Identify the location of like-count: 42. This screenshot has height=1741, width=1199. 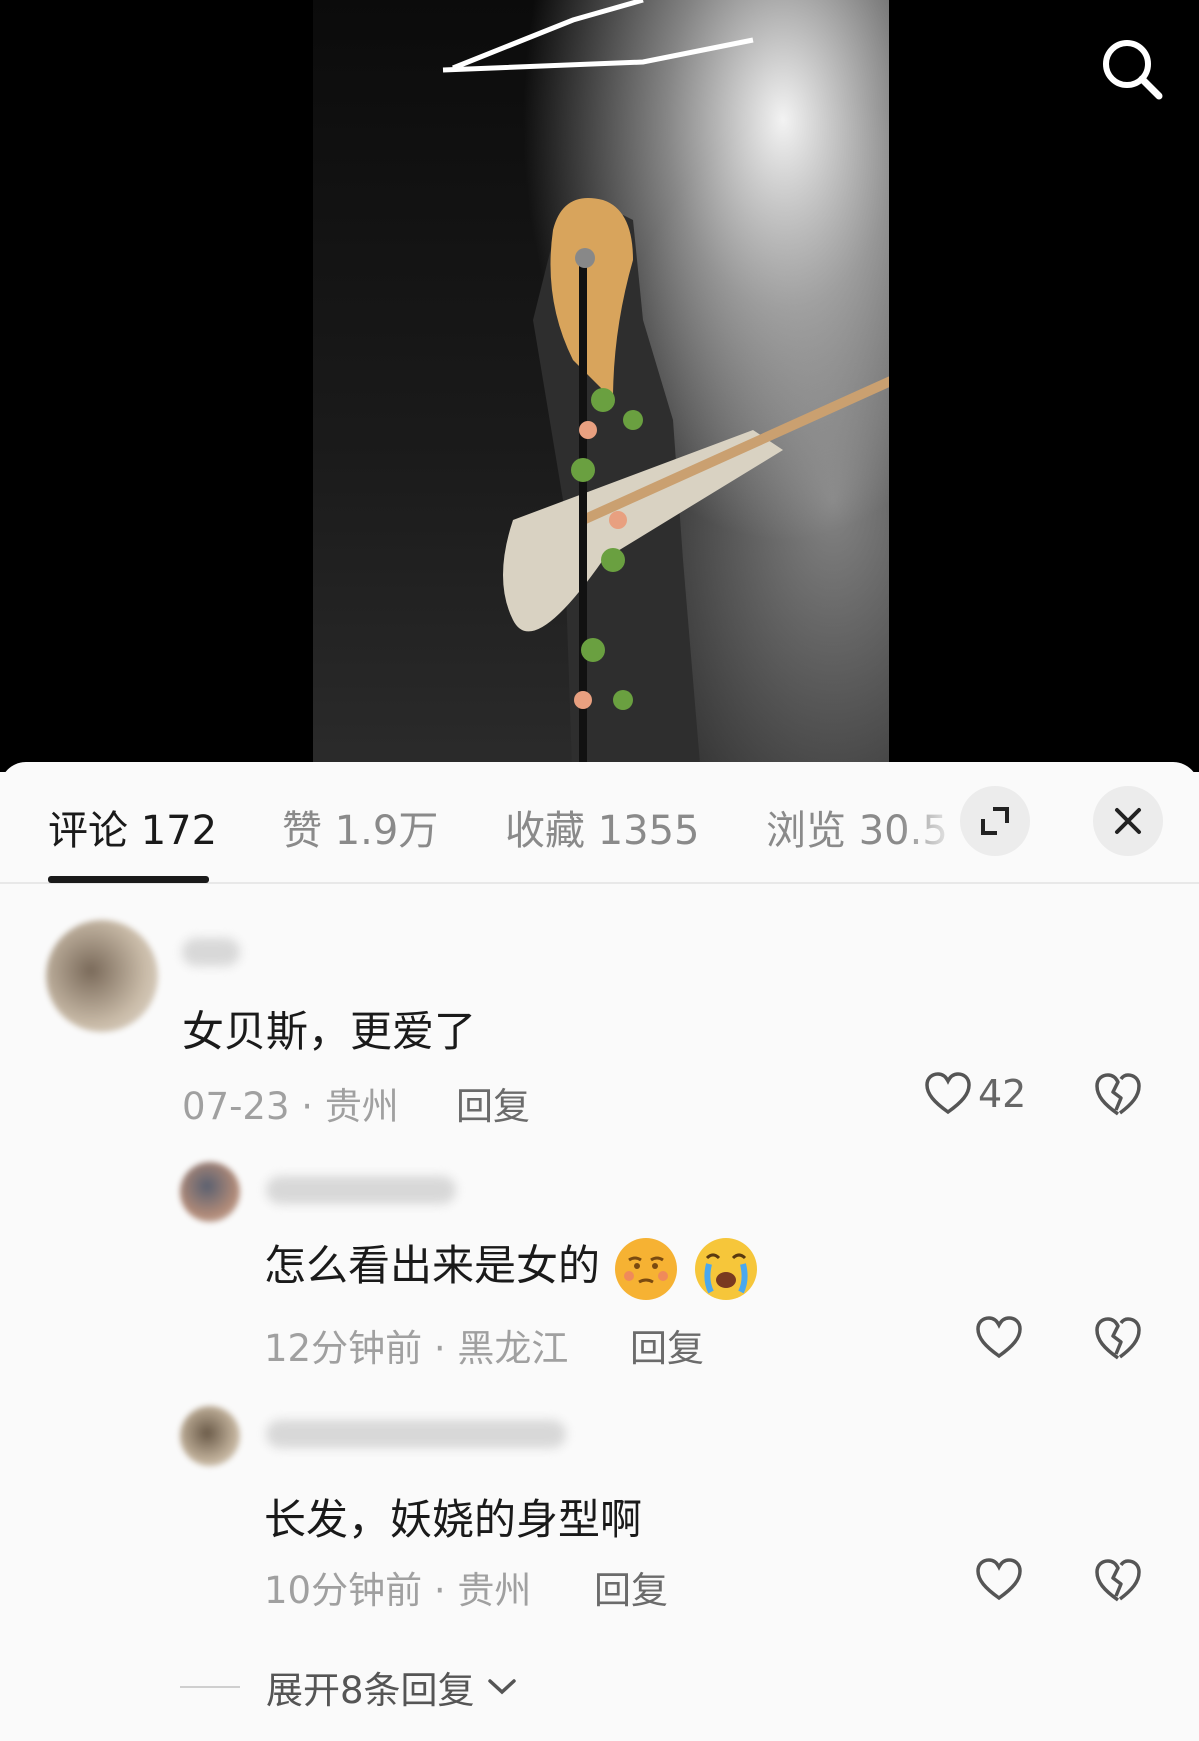
(1002, 1094).